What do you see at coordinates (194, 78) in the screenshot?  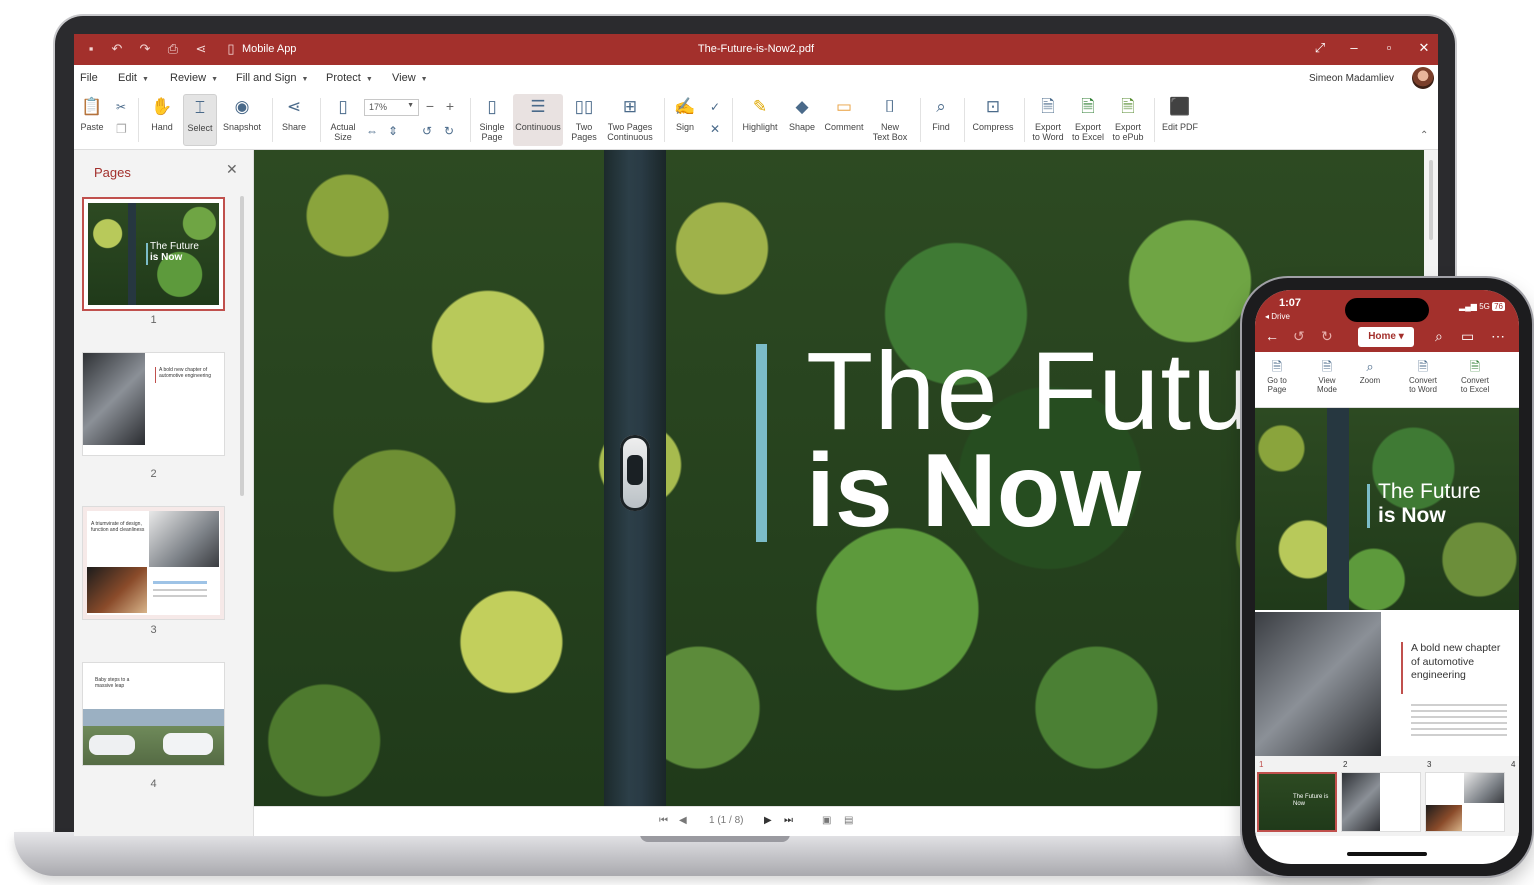 I see `menu-review: Review ▼` at bounding box center [194, 78].